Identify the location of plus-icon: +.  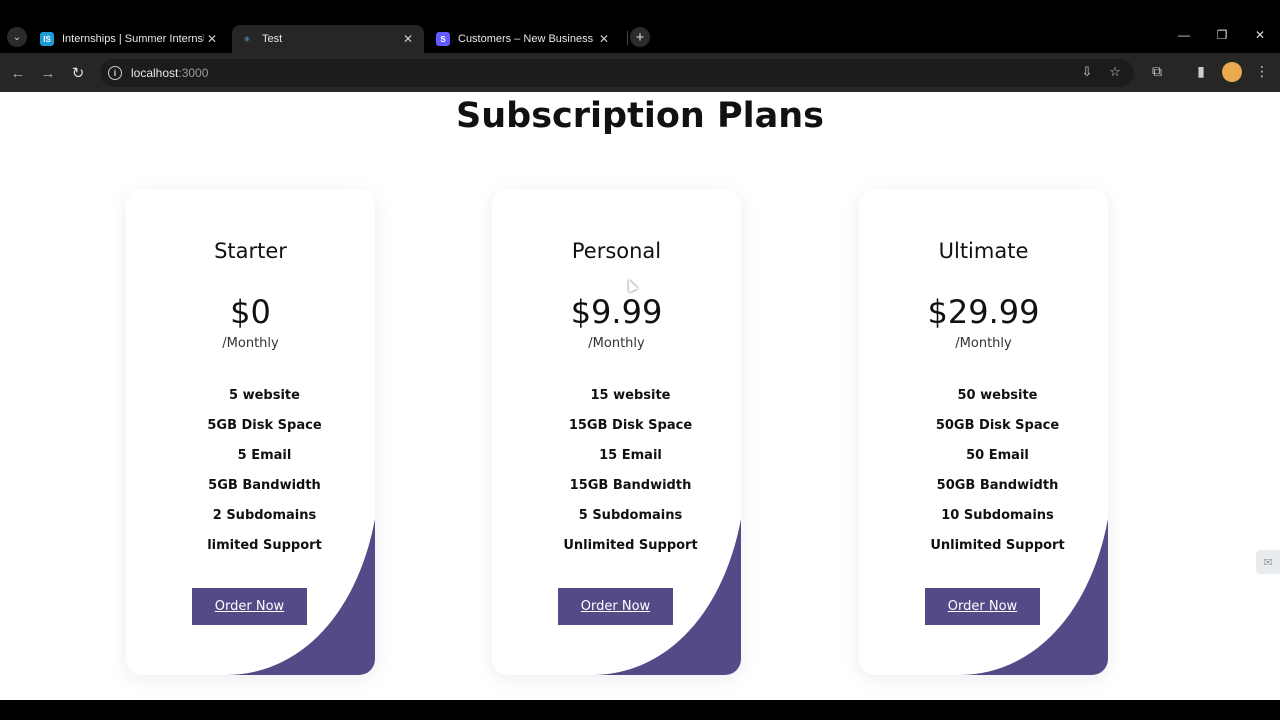
(640, 37).